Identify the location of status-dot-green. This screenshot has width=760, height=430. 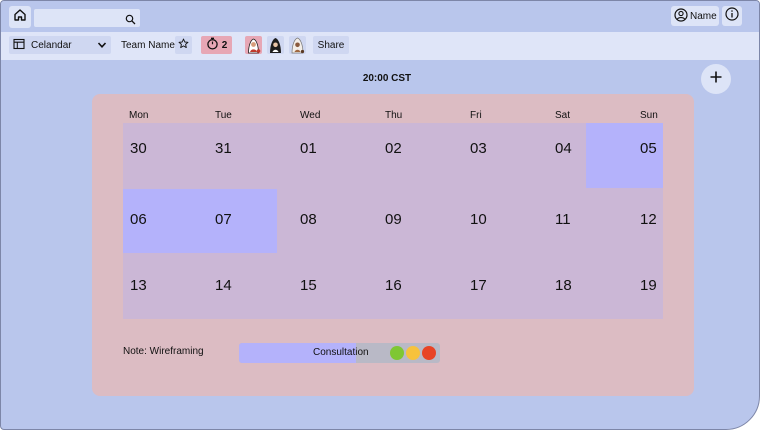
(397, 353).